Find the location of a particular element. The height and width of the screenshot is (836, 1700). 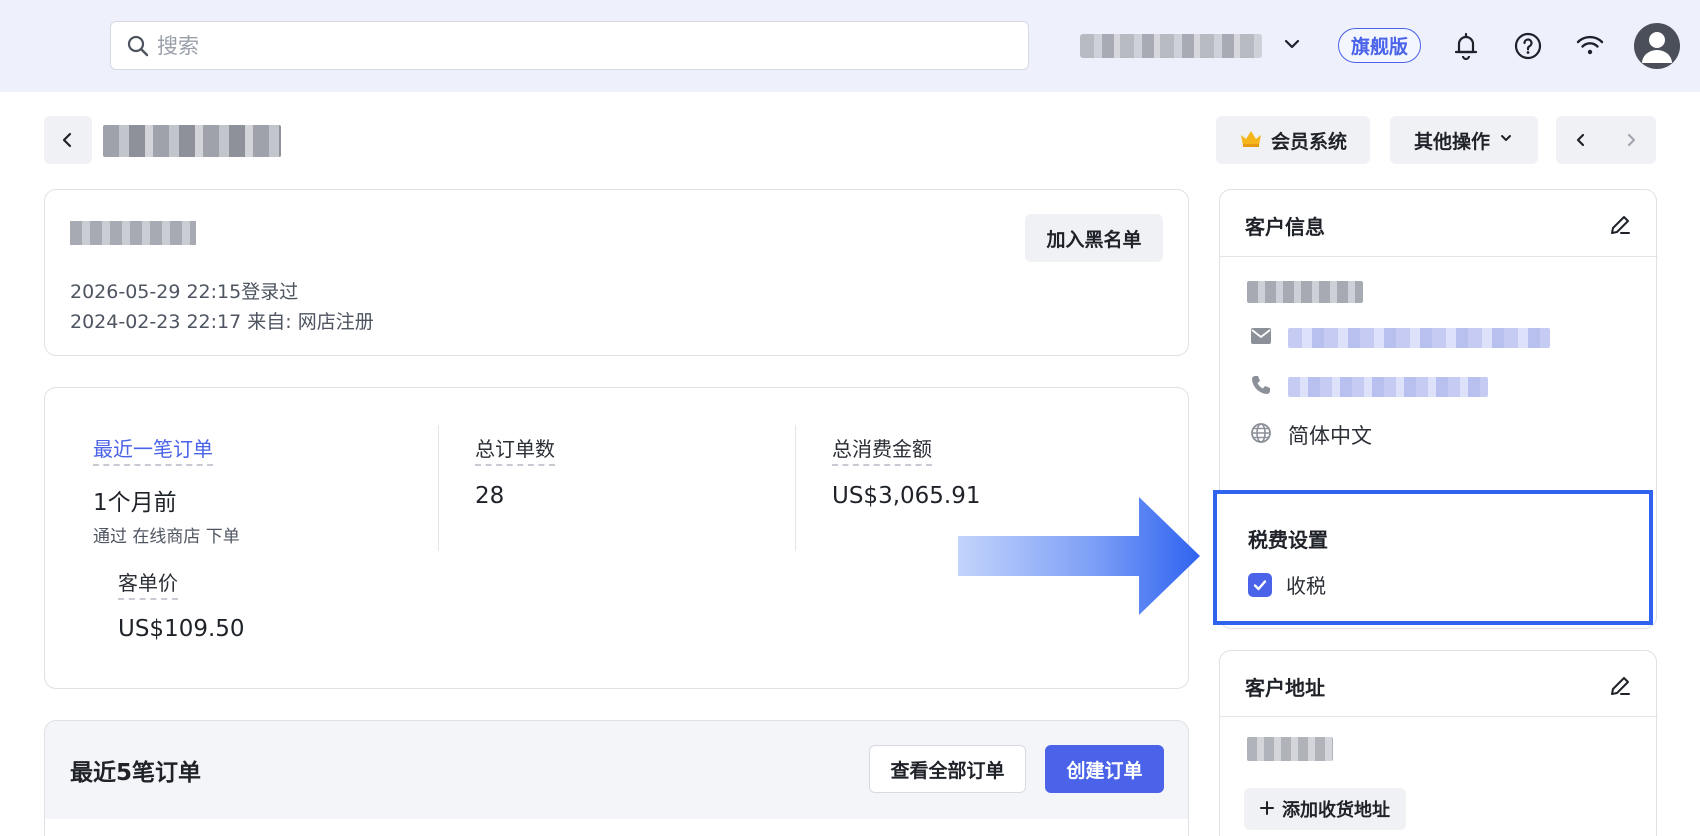

bell-icon is located at coordinates (1466, 46).